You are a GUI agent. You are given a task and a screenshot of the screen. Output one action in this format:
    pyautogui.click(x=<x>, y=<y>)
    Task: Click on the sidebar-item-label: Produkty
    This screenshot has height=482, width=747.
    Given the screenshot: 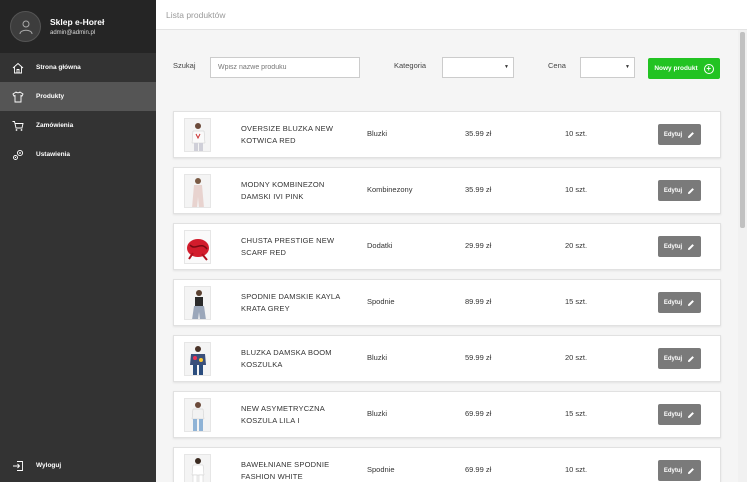 What is the action you would take?
    pyautogui.click(x=50, y=96)
    